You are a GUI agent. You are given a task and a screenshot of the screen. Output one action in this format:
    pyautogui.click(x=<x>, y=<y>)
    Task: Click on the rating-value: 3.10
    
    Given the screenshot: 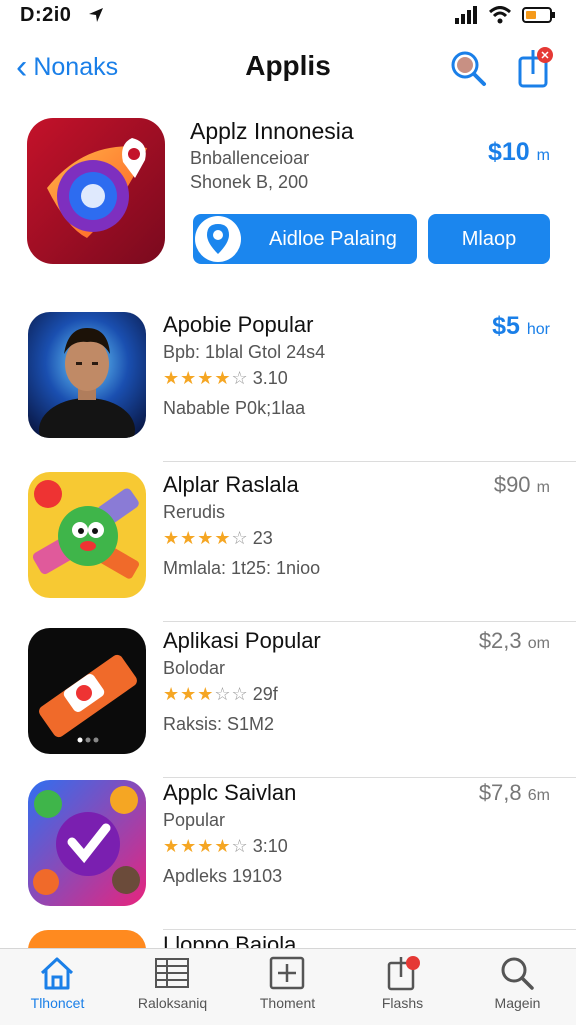 What is the action you would take?
    pyautogui.click(x=270, y=378)
    